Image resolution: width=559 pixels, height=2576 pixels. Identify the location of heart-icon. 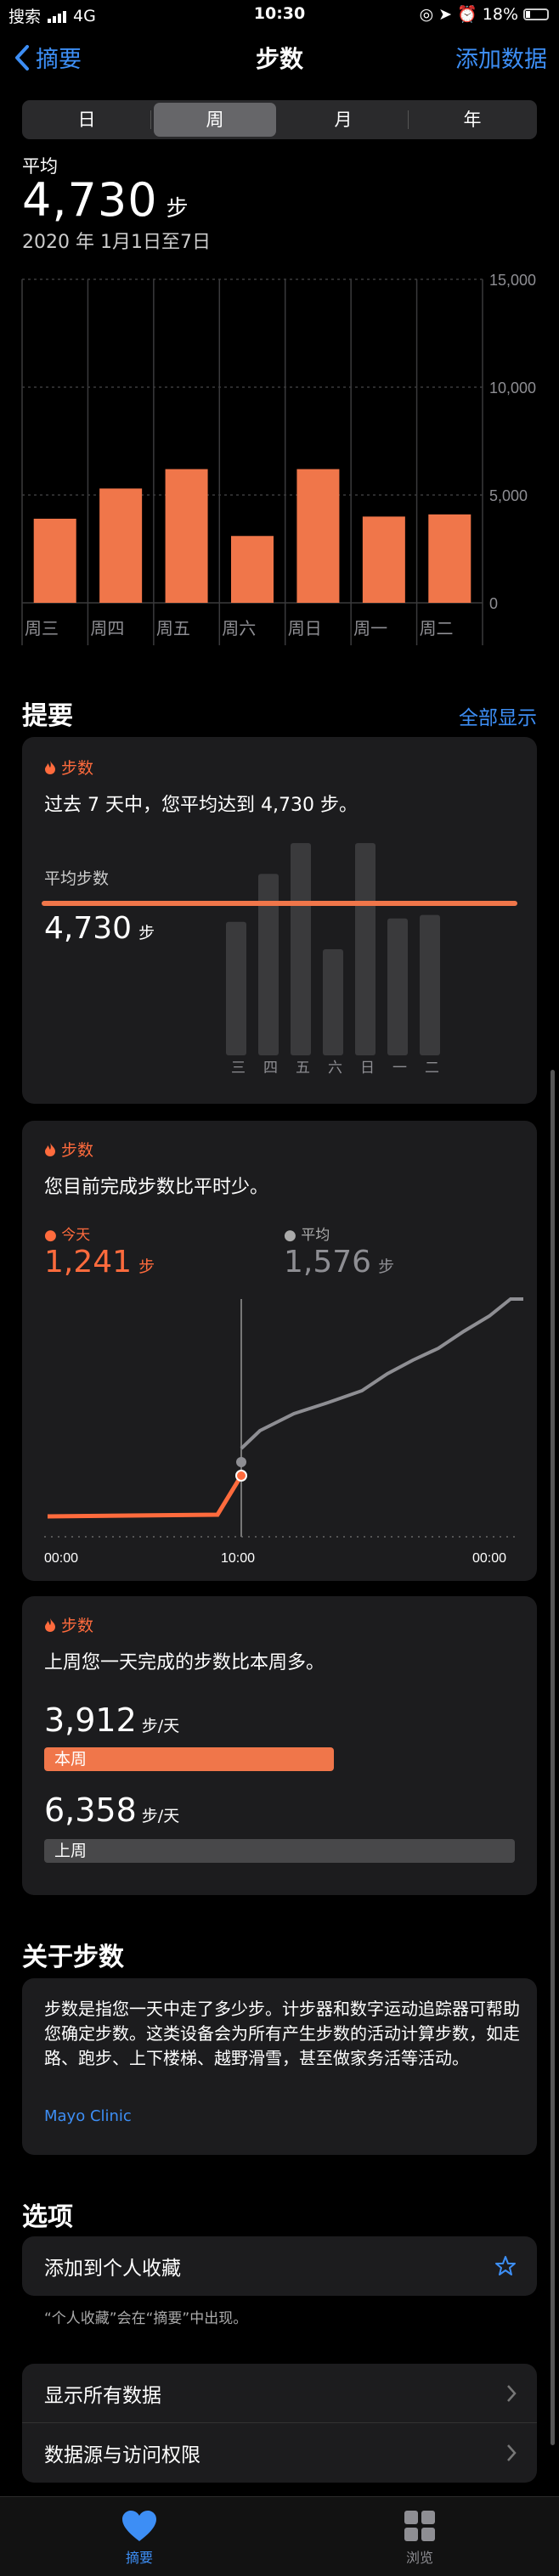
(139, 2526).